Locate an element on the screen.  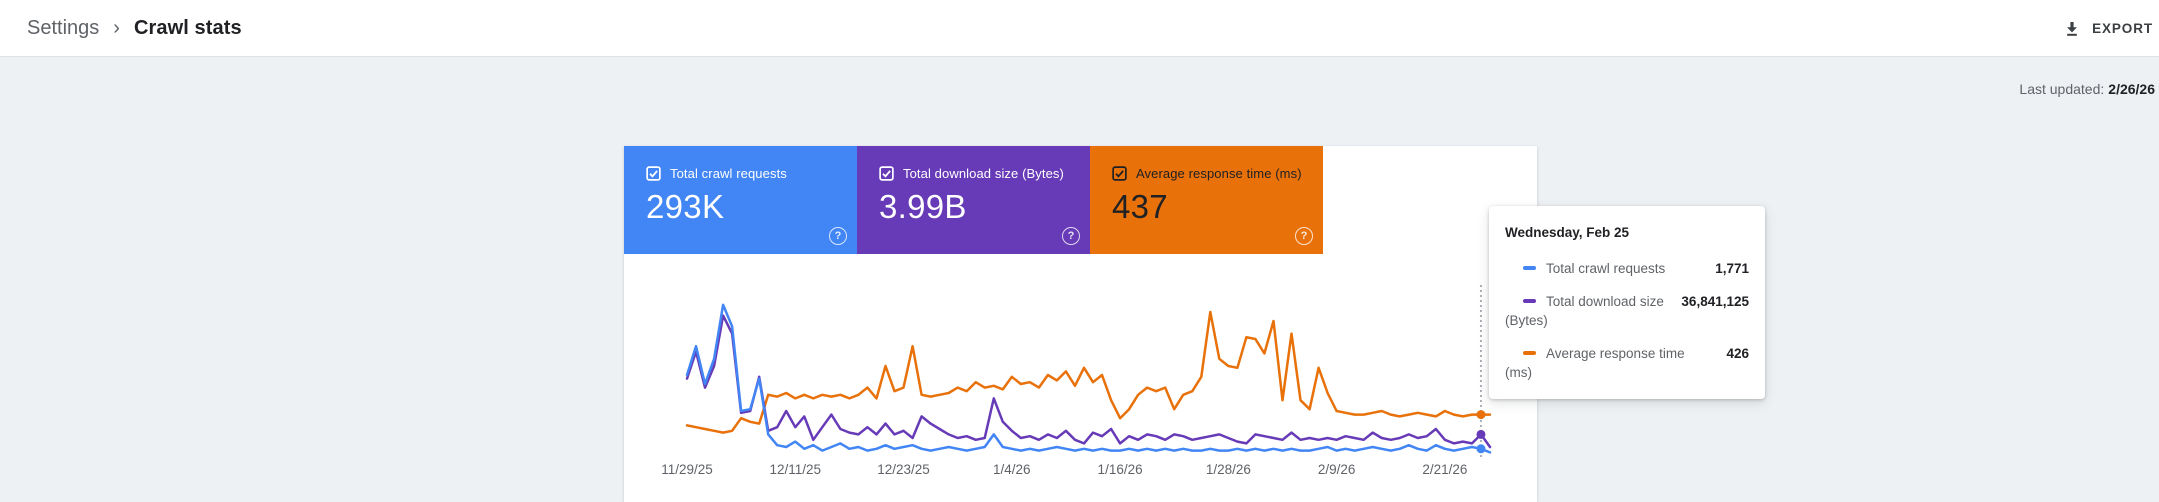
chart-line-crawl_requests is located at coordinates (1088, 378).